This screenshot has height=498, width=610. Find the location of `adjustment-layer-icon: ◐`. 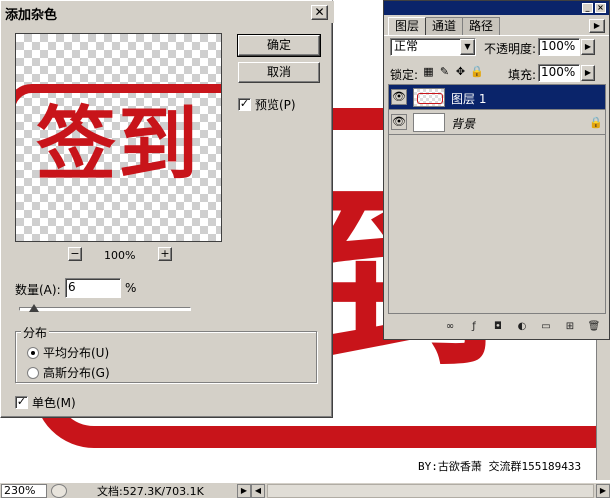

adjustment-layer-icon: ◐ is located at coordinates (522, 327).